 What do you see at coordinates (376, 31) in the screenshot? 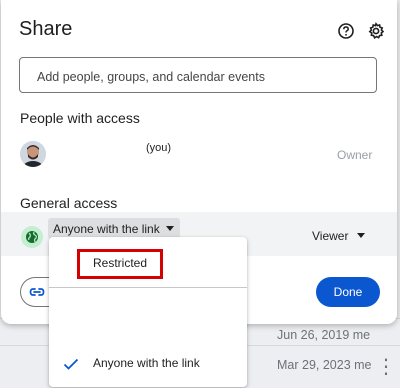
I see `gear-icon` at bounding box center [376, 31].